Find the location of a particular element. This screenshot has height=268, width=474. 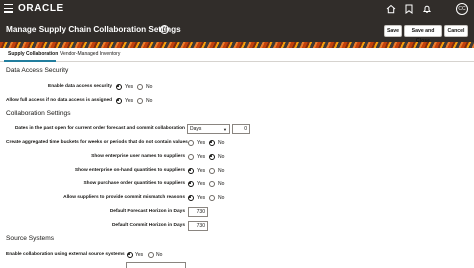

commit-mismatch-yes-radio is located at coordinates (191, 198).